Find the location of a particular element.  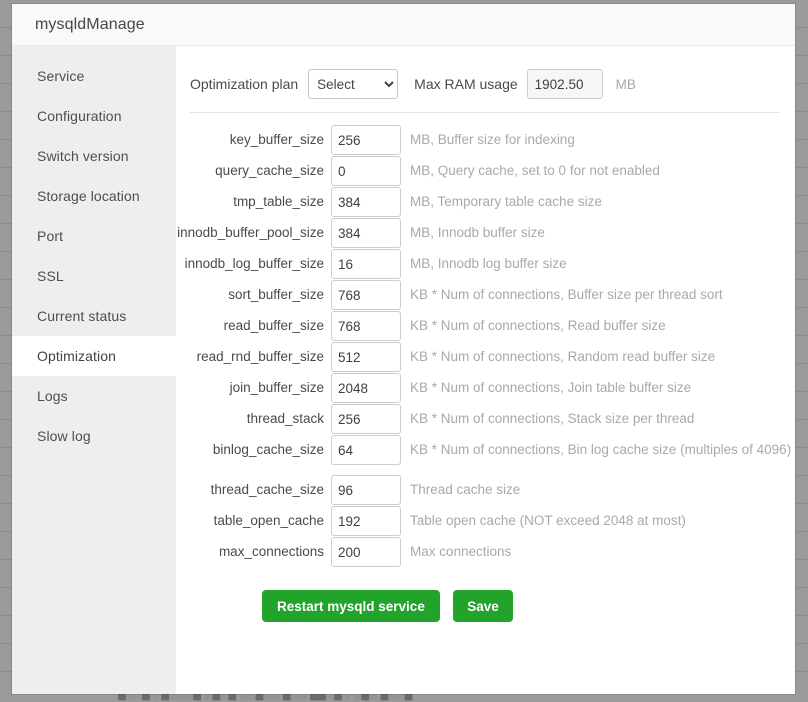

sidebar-item-label: Current status is located at coordinates (82, 316).